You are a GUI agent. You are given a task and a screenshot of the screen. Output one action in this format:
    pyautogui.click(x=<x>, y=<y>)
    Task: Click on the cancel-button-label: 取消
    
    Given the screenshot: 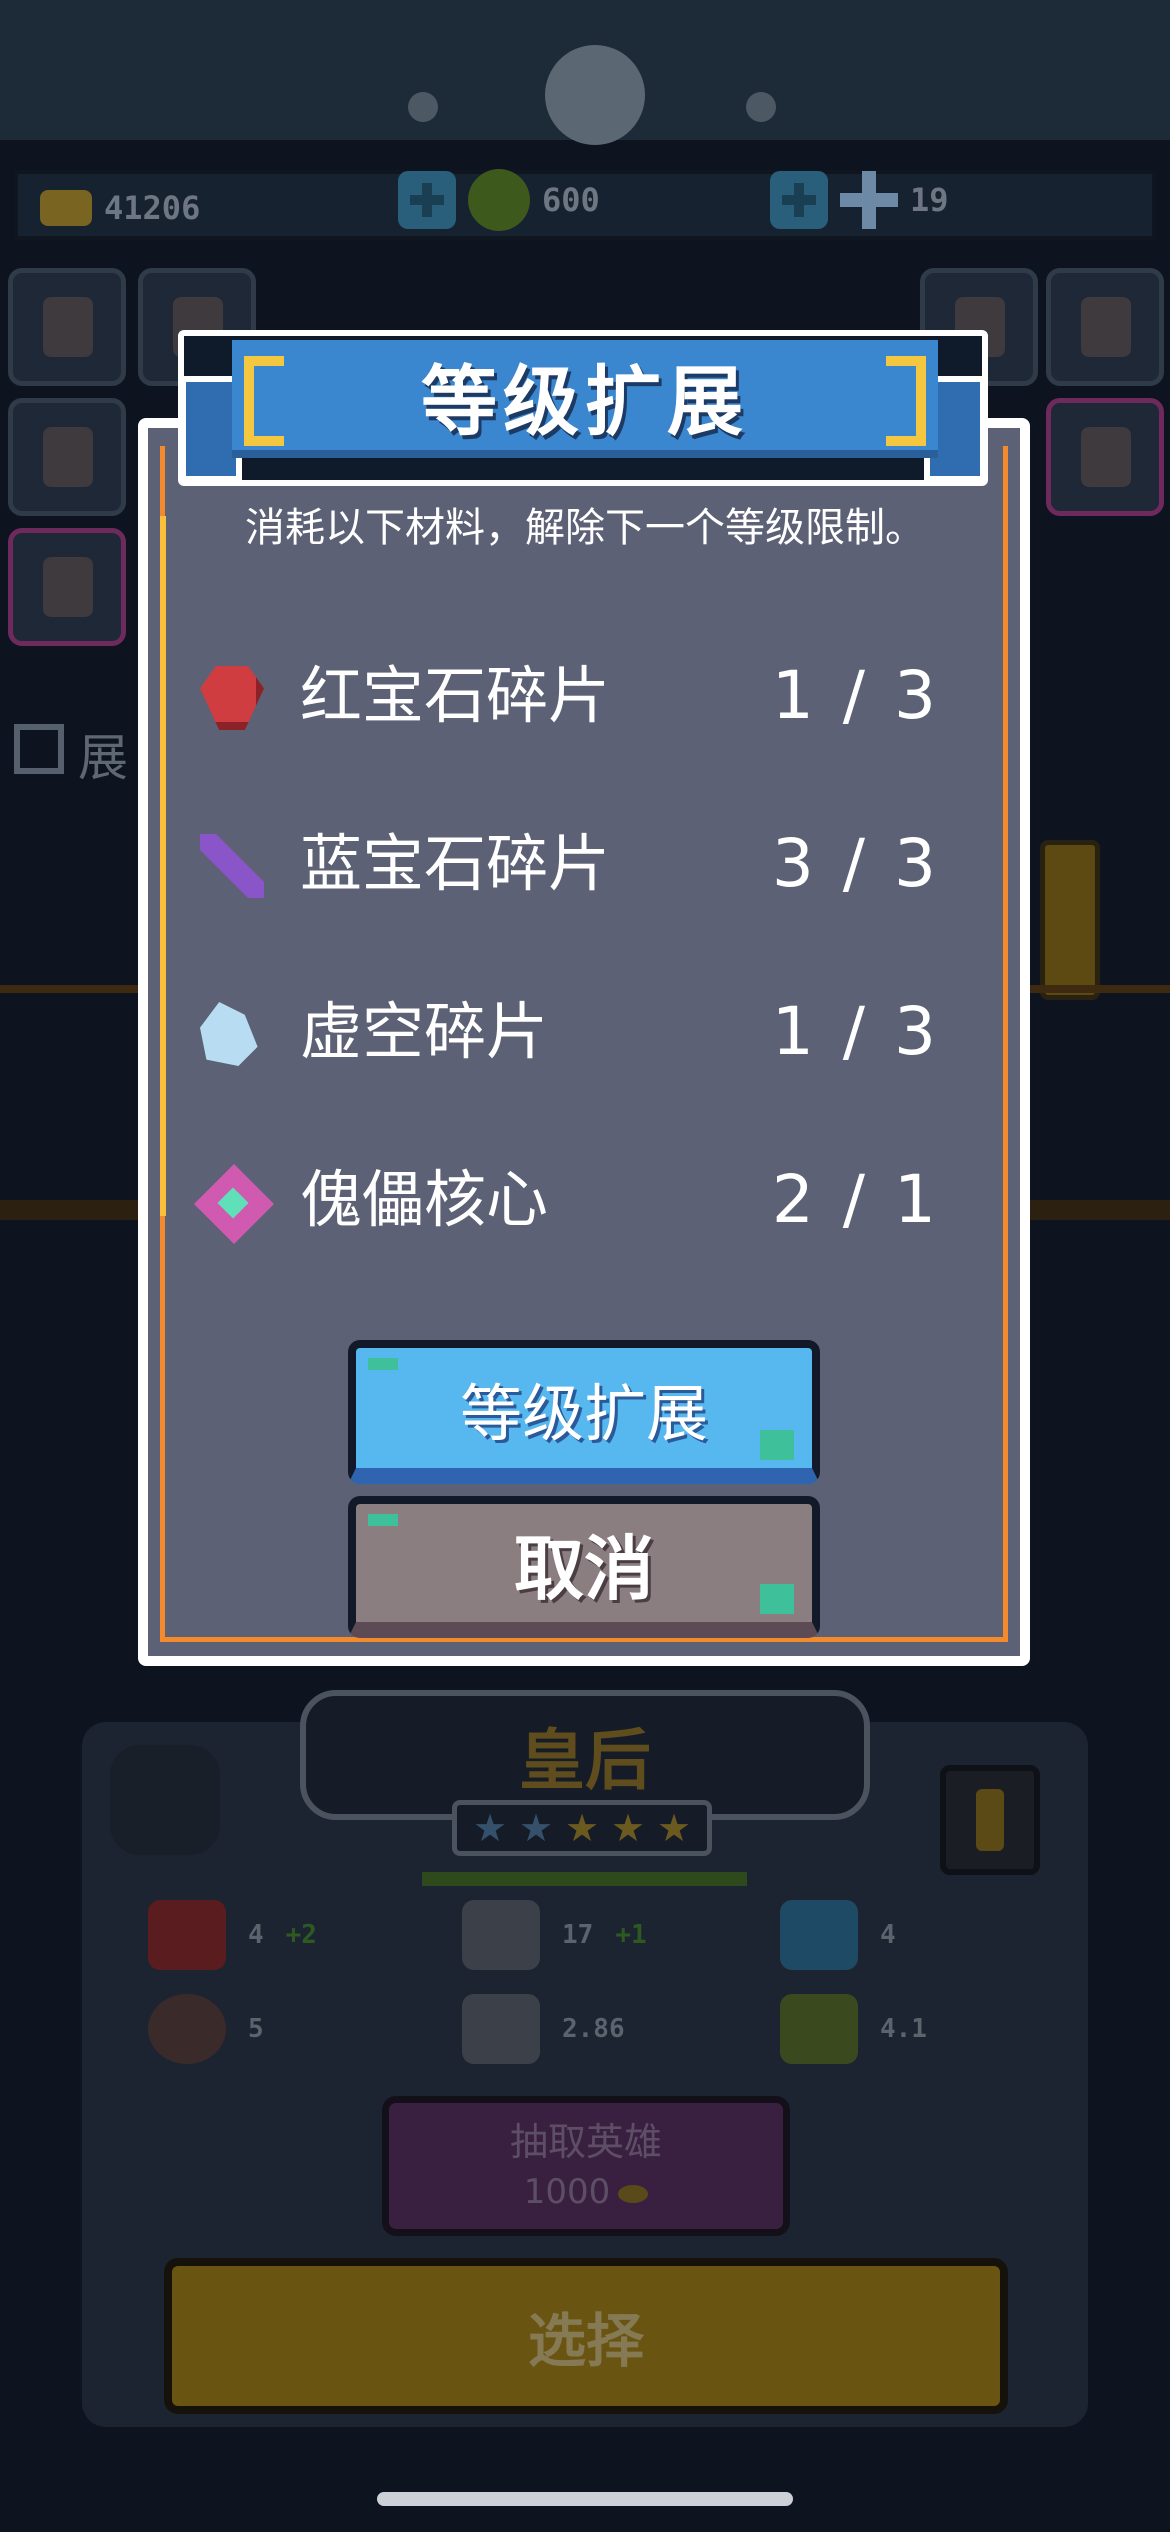 What is the action you would take?
    pyautogui.click(x=584, y=1568)
    